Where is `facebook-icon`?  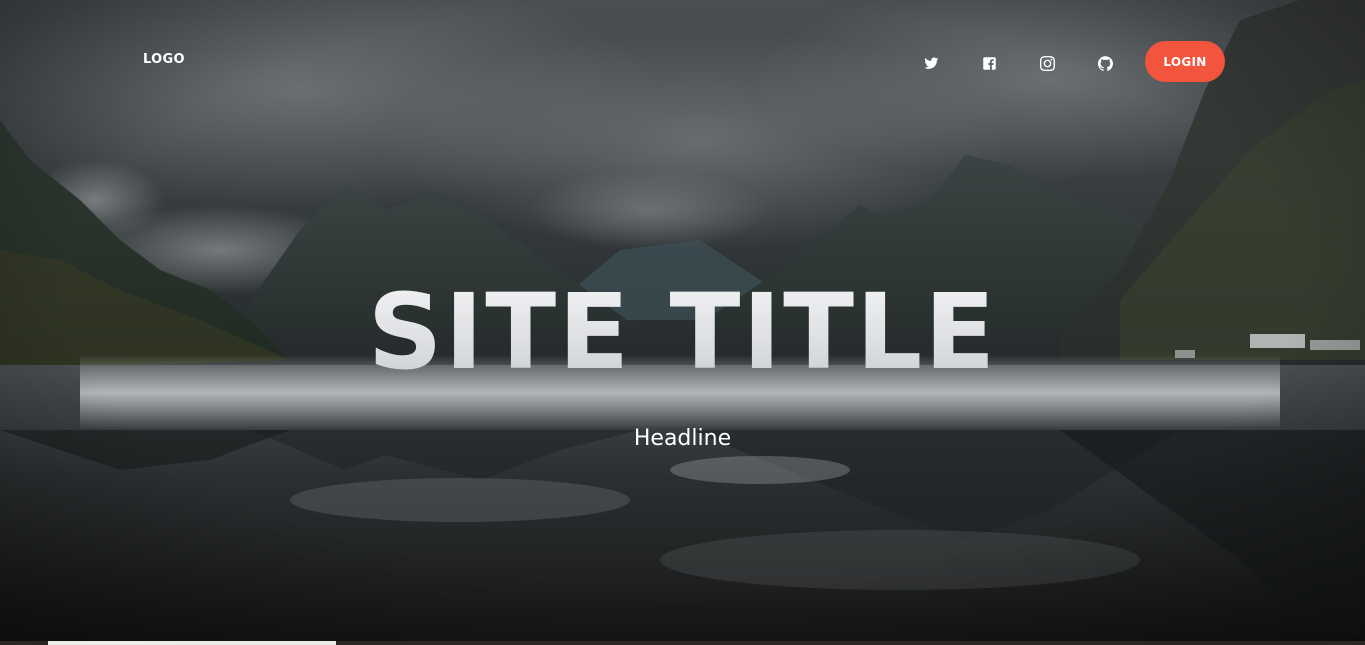
facebook-icon is located at coordinates (989, 63).